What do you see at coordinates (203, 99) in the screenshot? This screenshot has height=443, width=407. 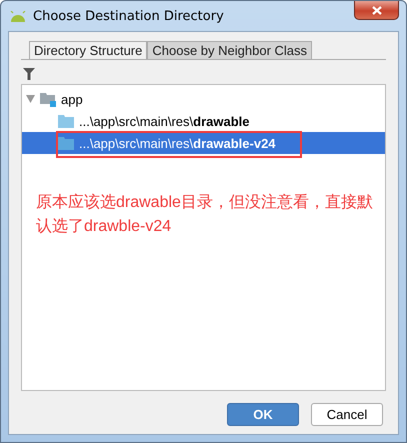 I see `tree-item: app` at bounding box center [203, 99].